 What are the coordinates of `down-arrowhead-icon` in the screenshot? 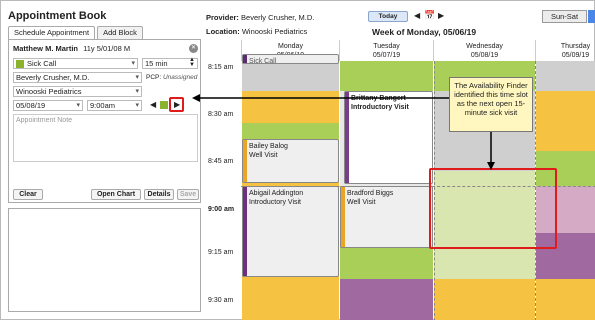 It's located at (491, 166).